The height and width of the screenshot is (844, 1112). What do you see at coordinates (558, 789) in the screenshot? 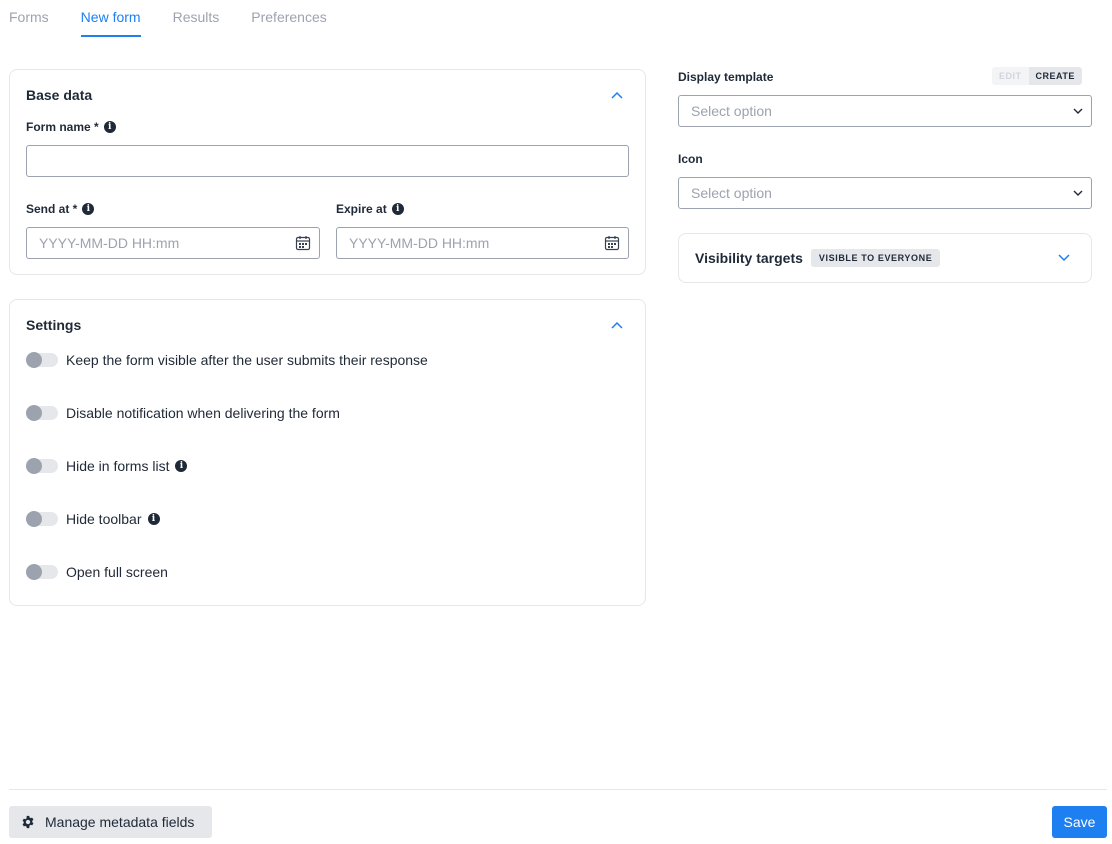
I see `footer-divider` at bounding box center [558, 789].